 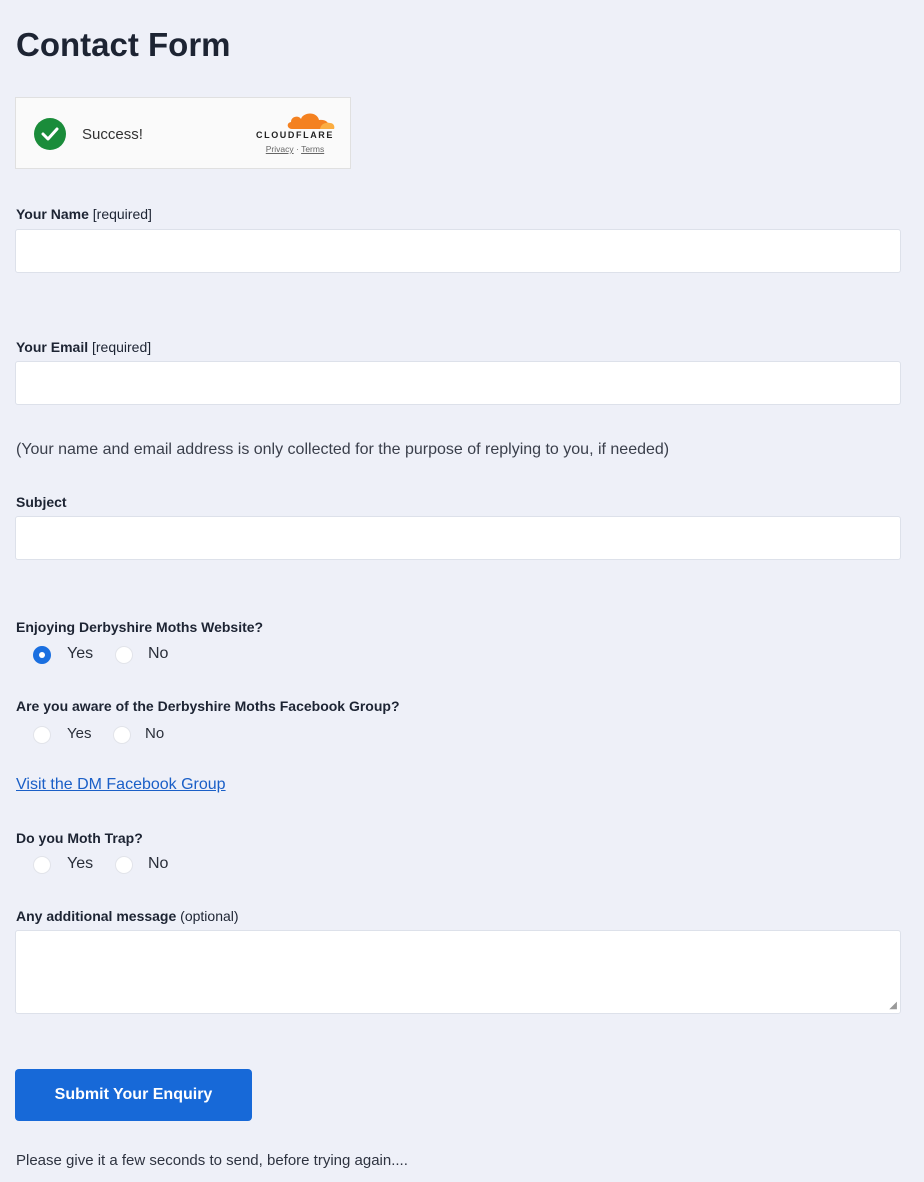 What do you see at coordinates (458, 251) in the screenshot?
I see `name-field` at bounding box center [458, 251].